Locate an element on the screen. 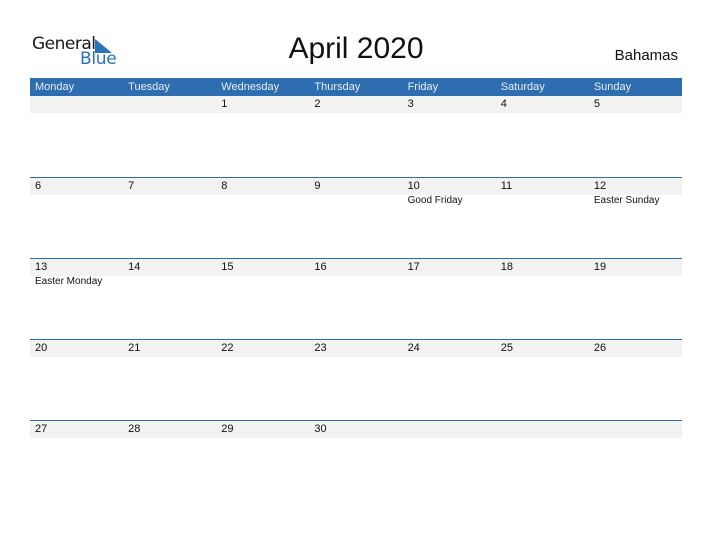 The image size is (712, 550). week-cells: 27 28 29 30 is located at coordinates (356, 429).